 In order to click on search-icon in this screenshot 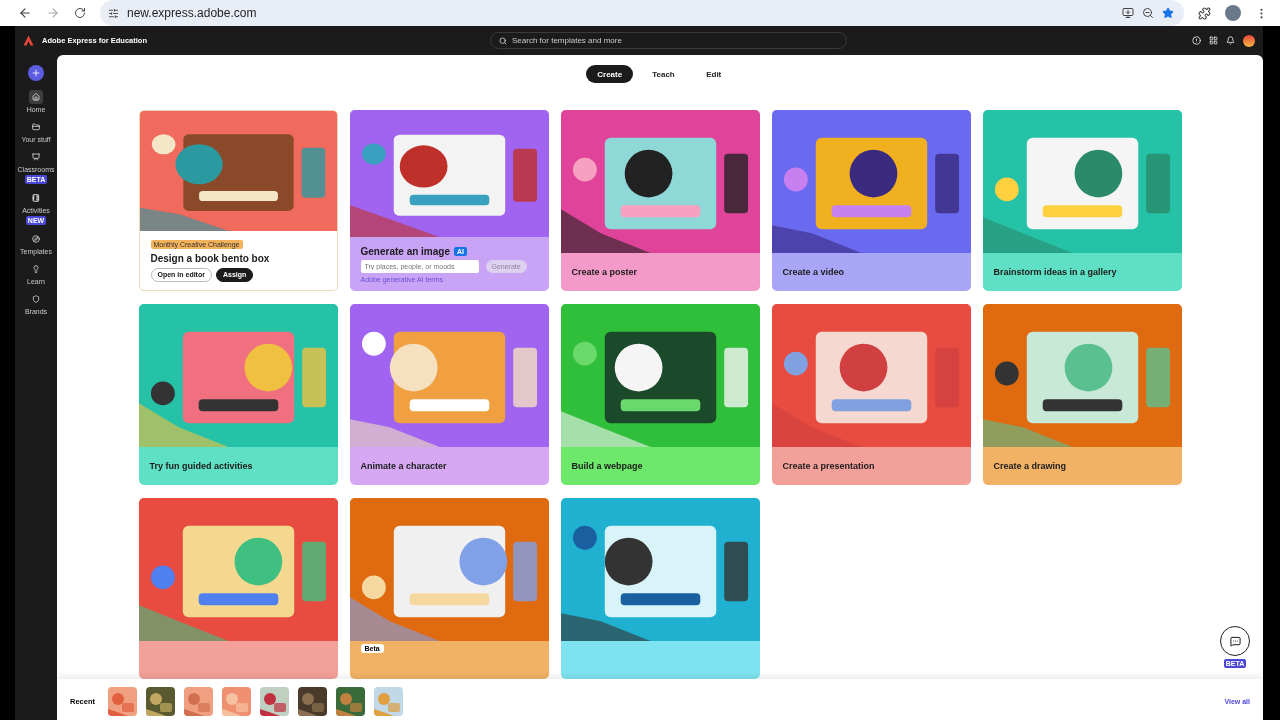, I will do `click(503, 40)`.